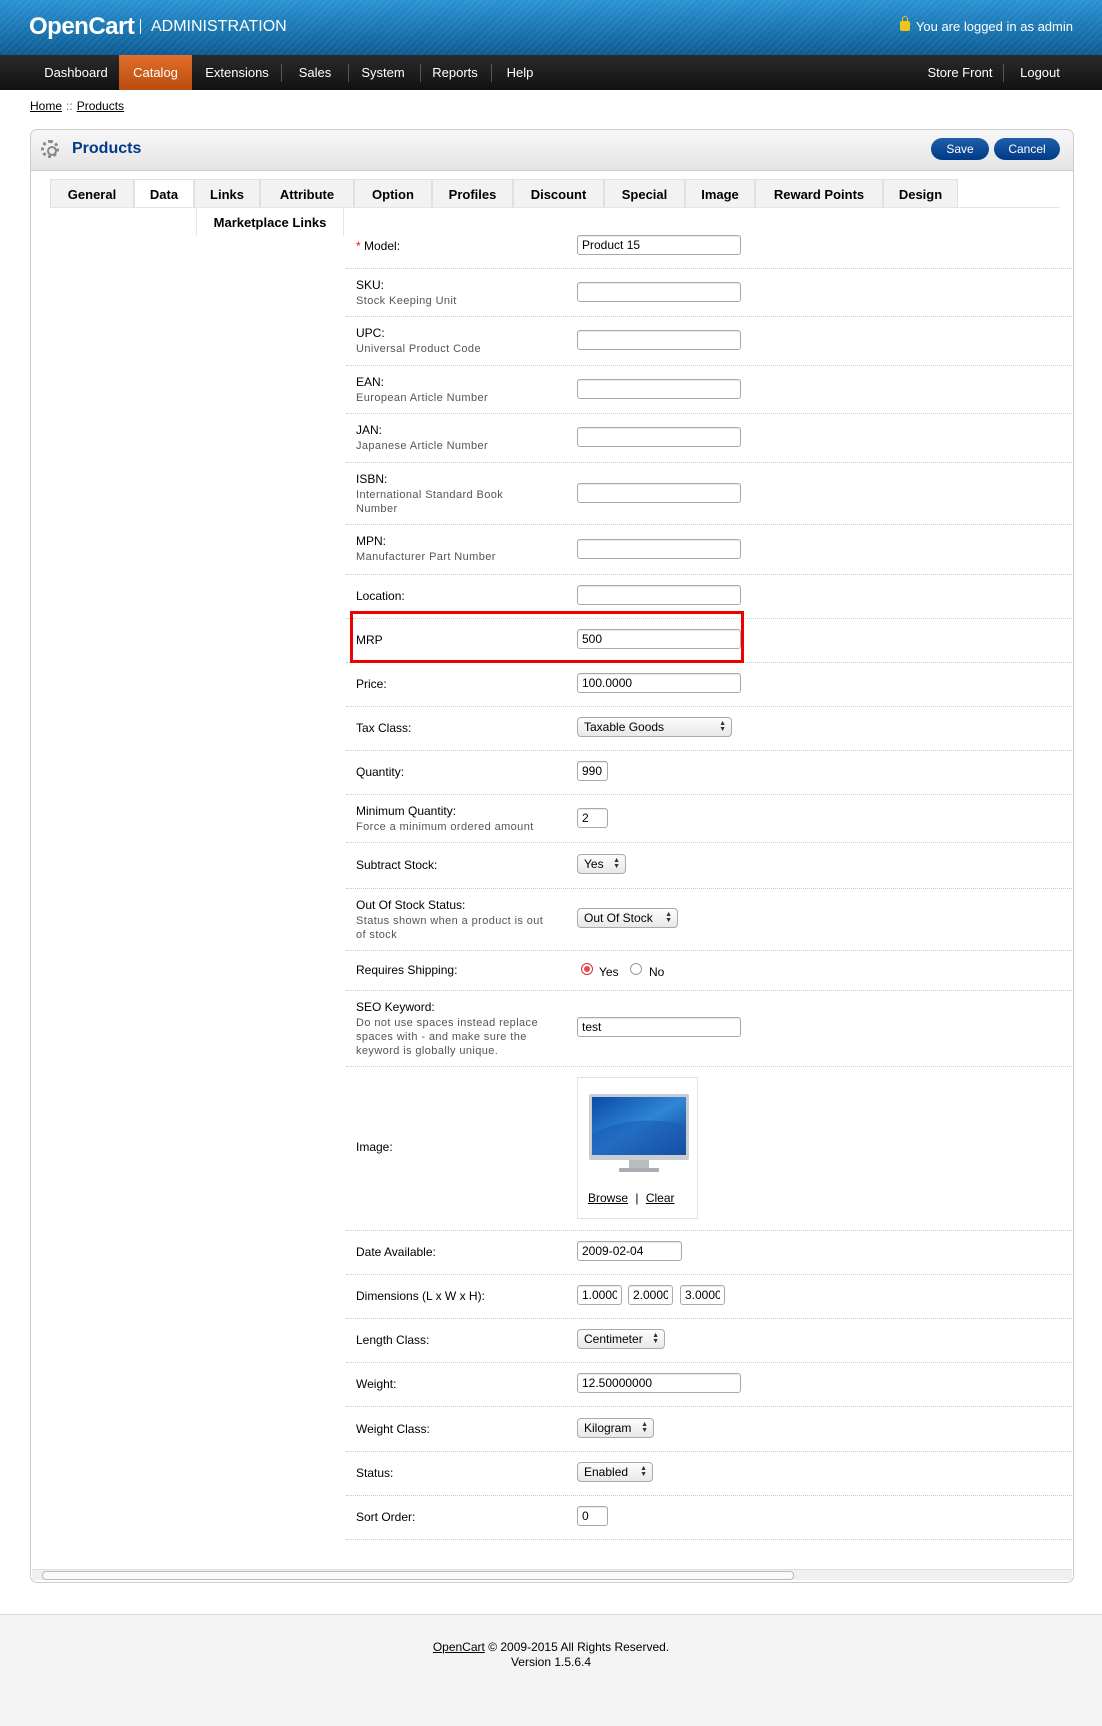  Describe the element at coordinates (587, 969) in the screenshot. I see `shipping-yes-radio` at that location.